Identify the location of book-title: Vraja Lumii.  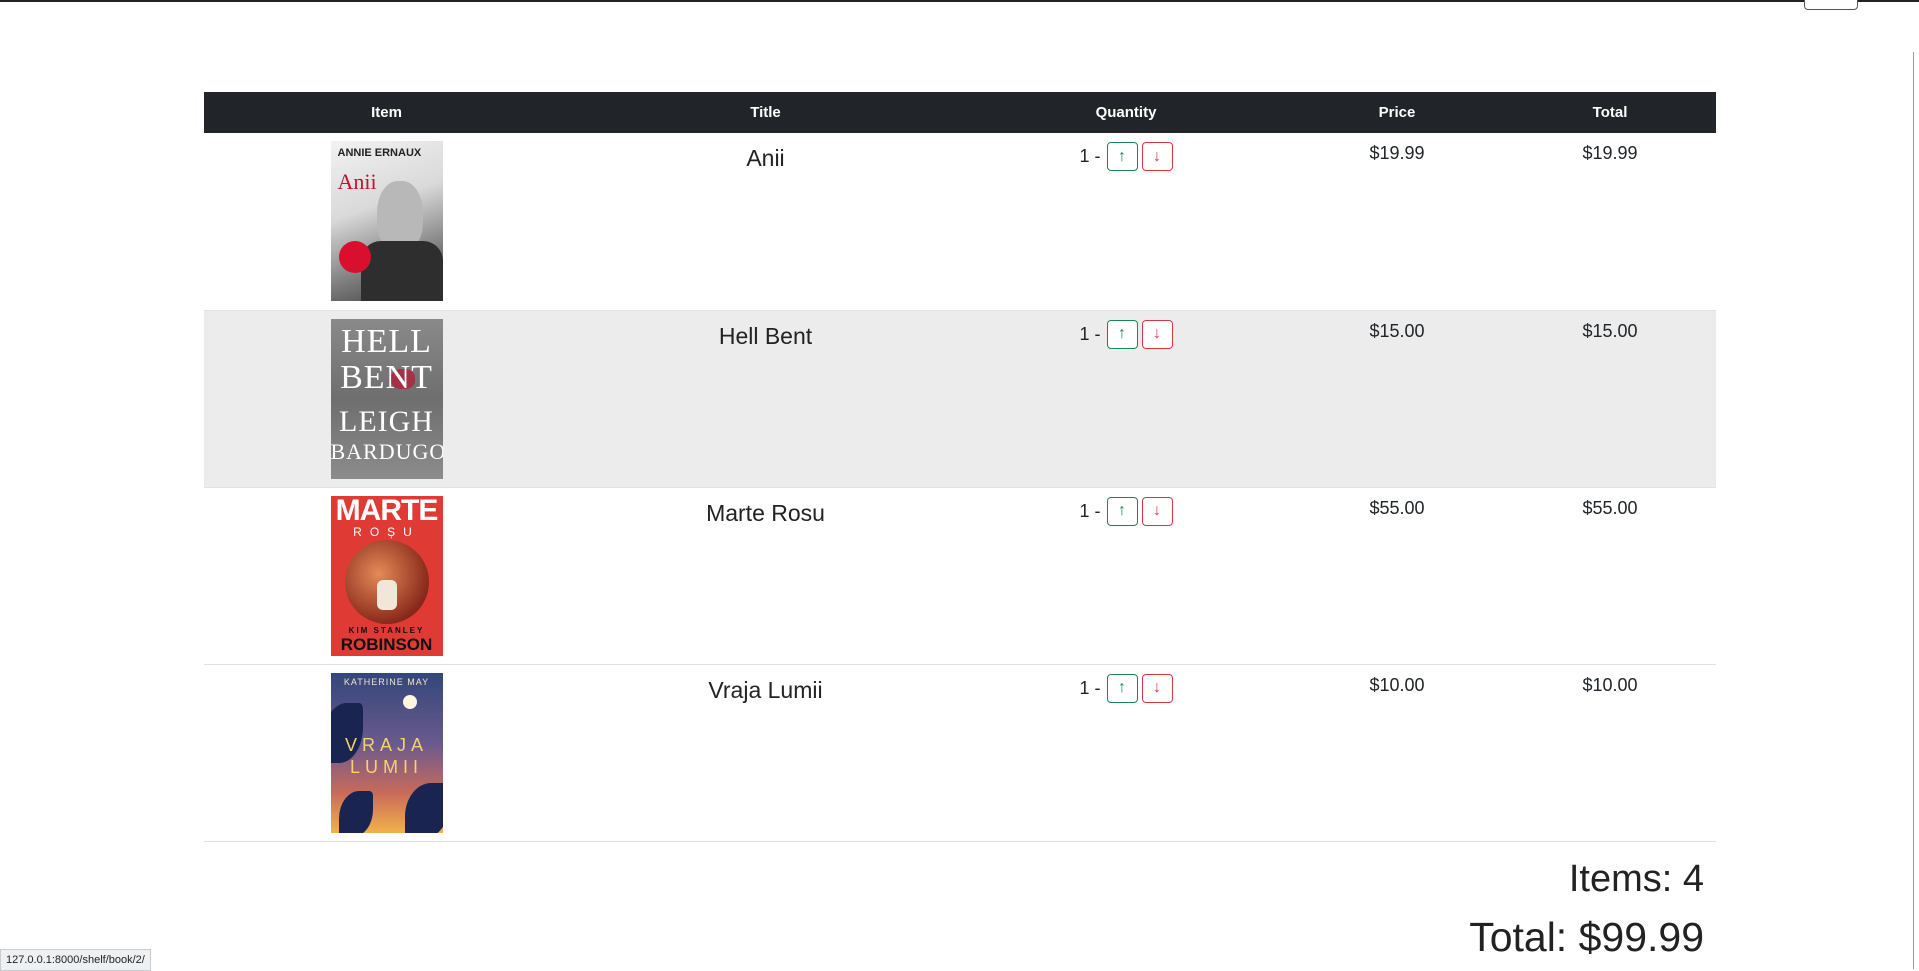
(765, 689).